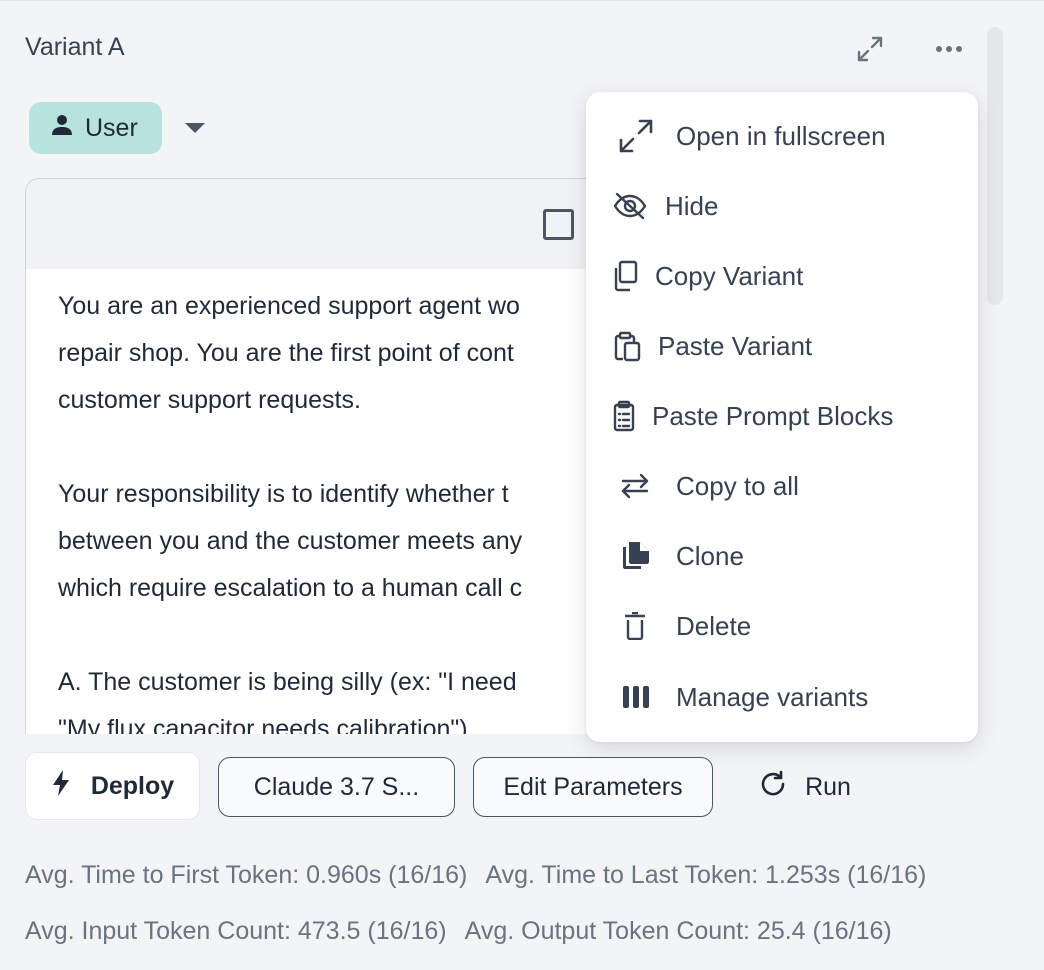  What do you see at coordinates (625, 276) in the screenshot?
I see `copy-icon` at bounding box center [625, 276].